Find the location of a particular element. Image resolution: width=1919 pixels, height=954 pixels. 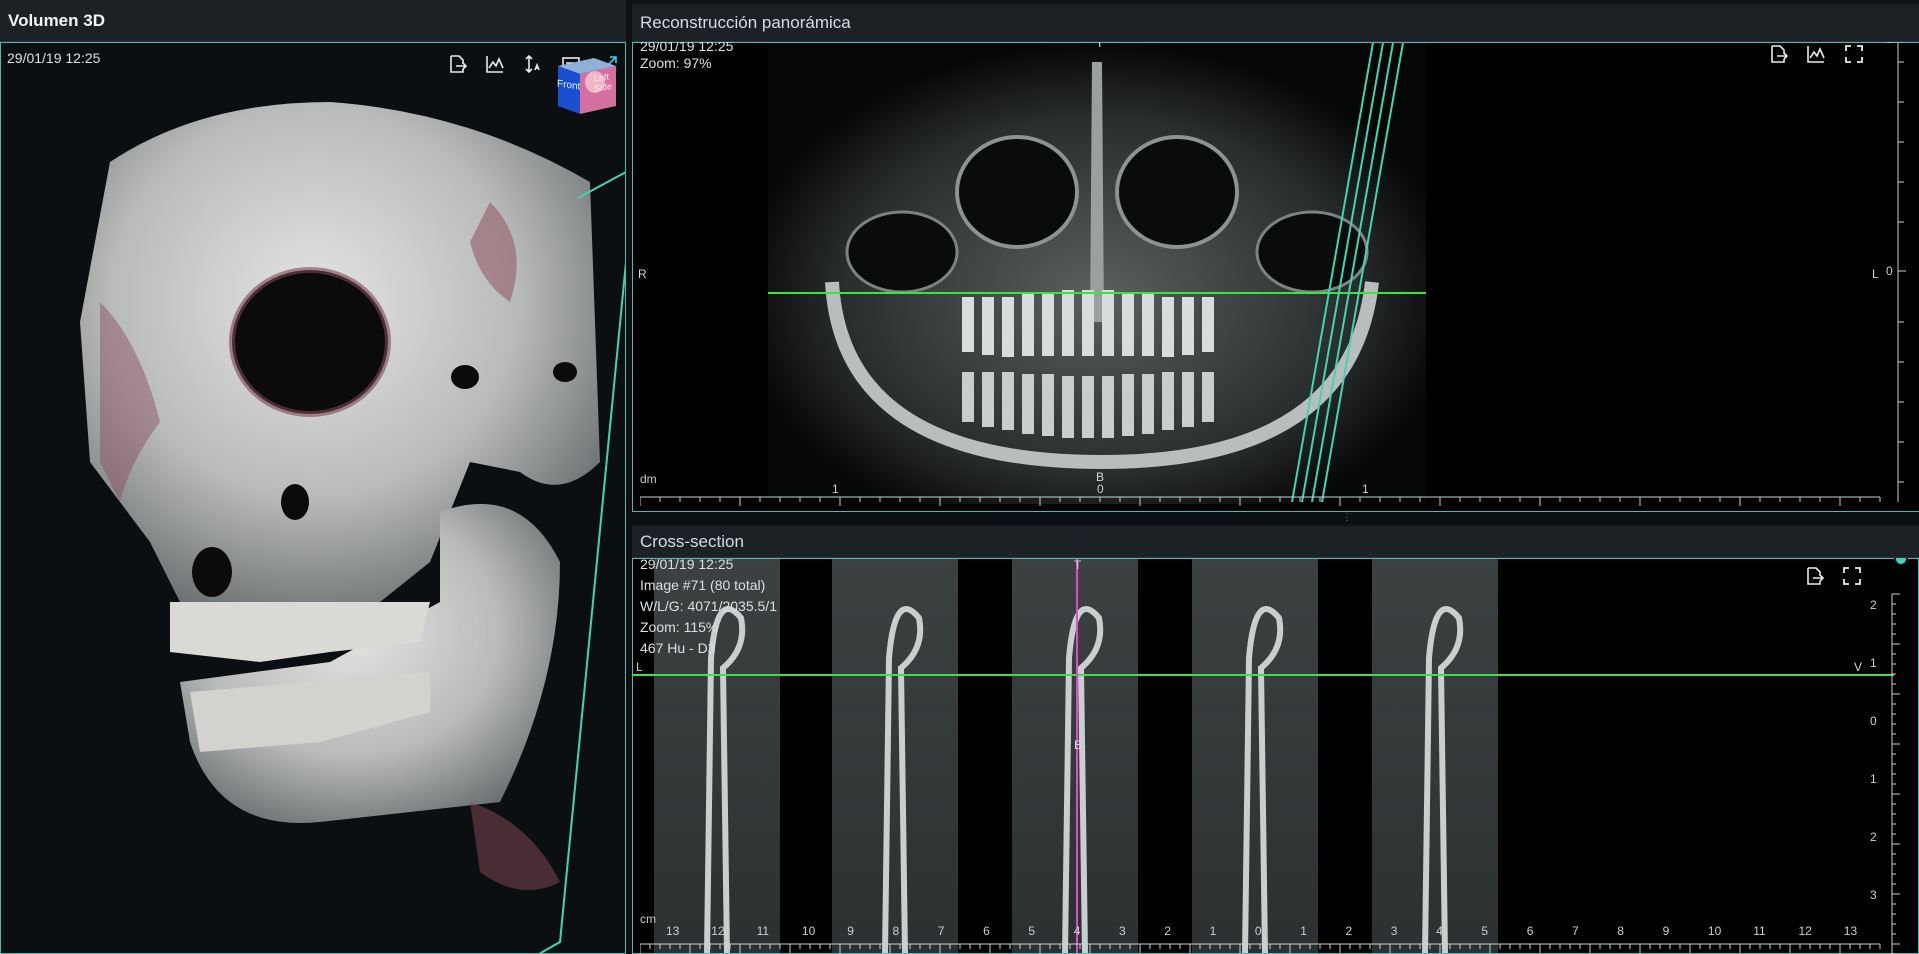

cross-orient-bottom: B is located at coordinates (1078, 745).